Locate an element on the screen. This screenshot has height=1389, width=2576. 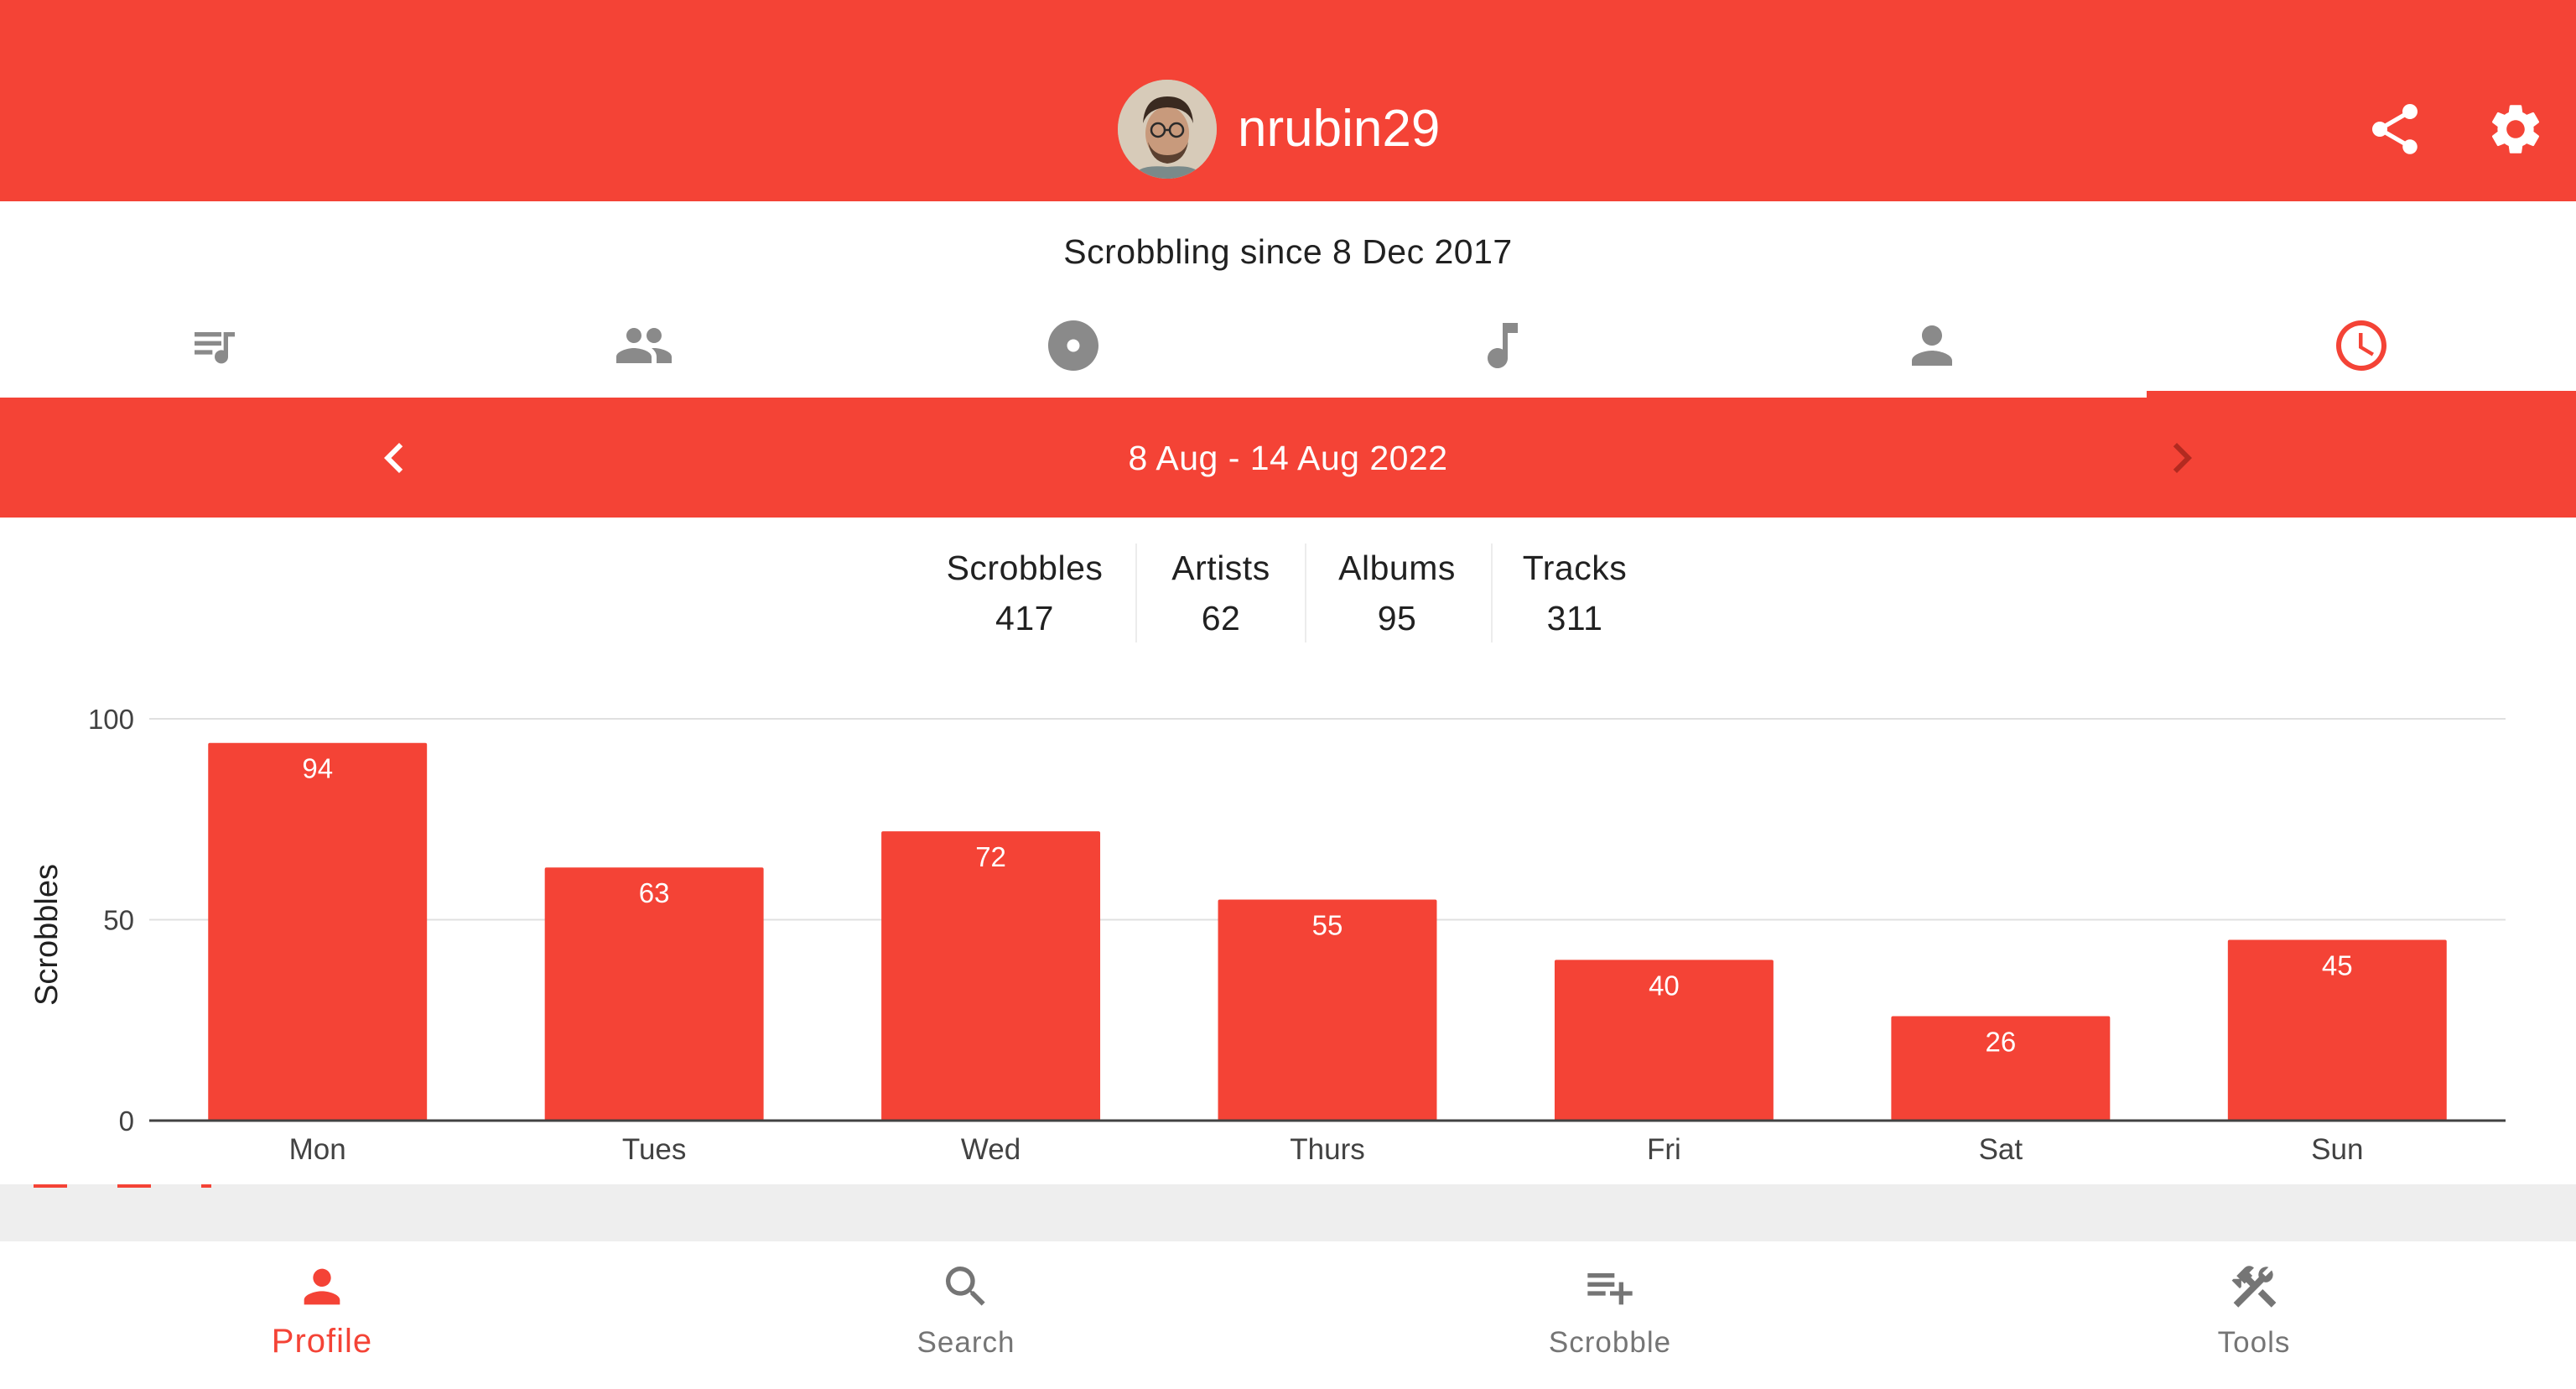
x-tick-label: Mon is located at coordinates (317, 1149).